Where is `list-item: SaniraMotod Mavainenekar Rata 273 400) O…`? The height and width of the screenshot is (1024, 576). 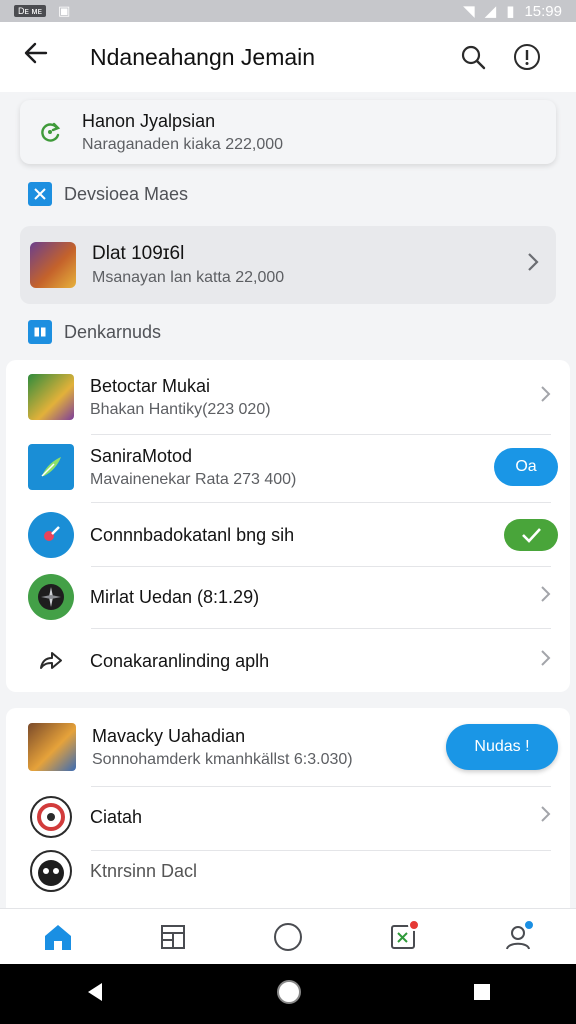 list-item: SaniraMotod Mavainenekar Rata 273 400) O… is located at coordinates (293, 467).